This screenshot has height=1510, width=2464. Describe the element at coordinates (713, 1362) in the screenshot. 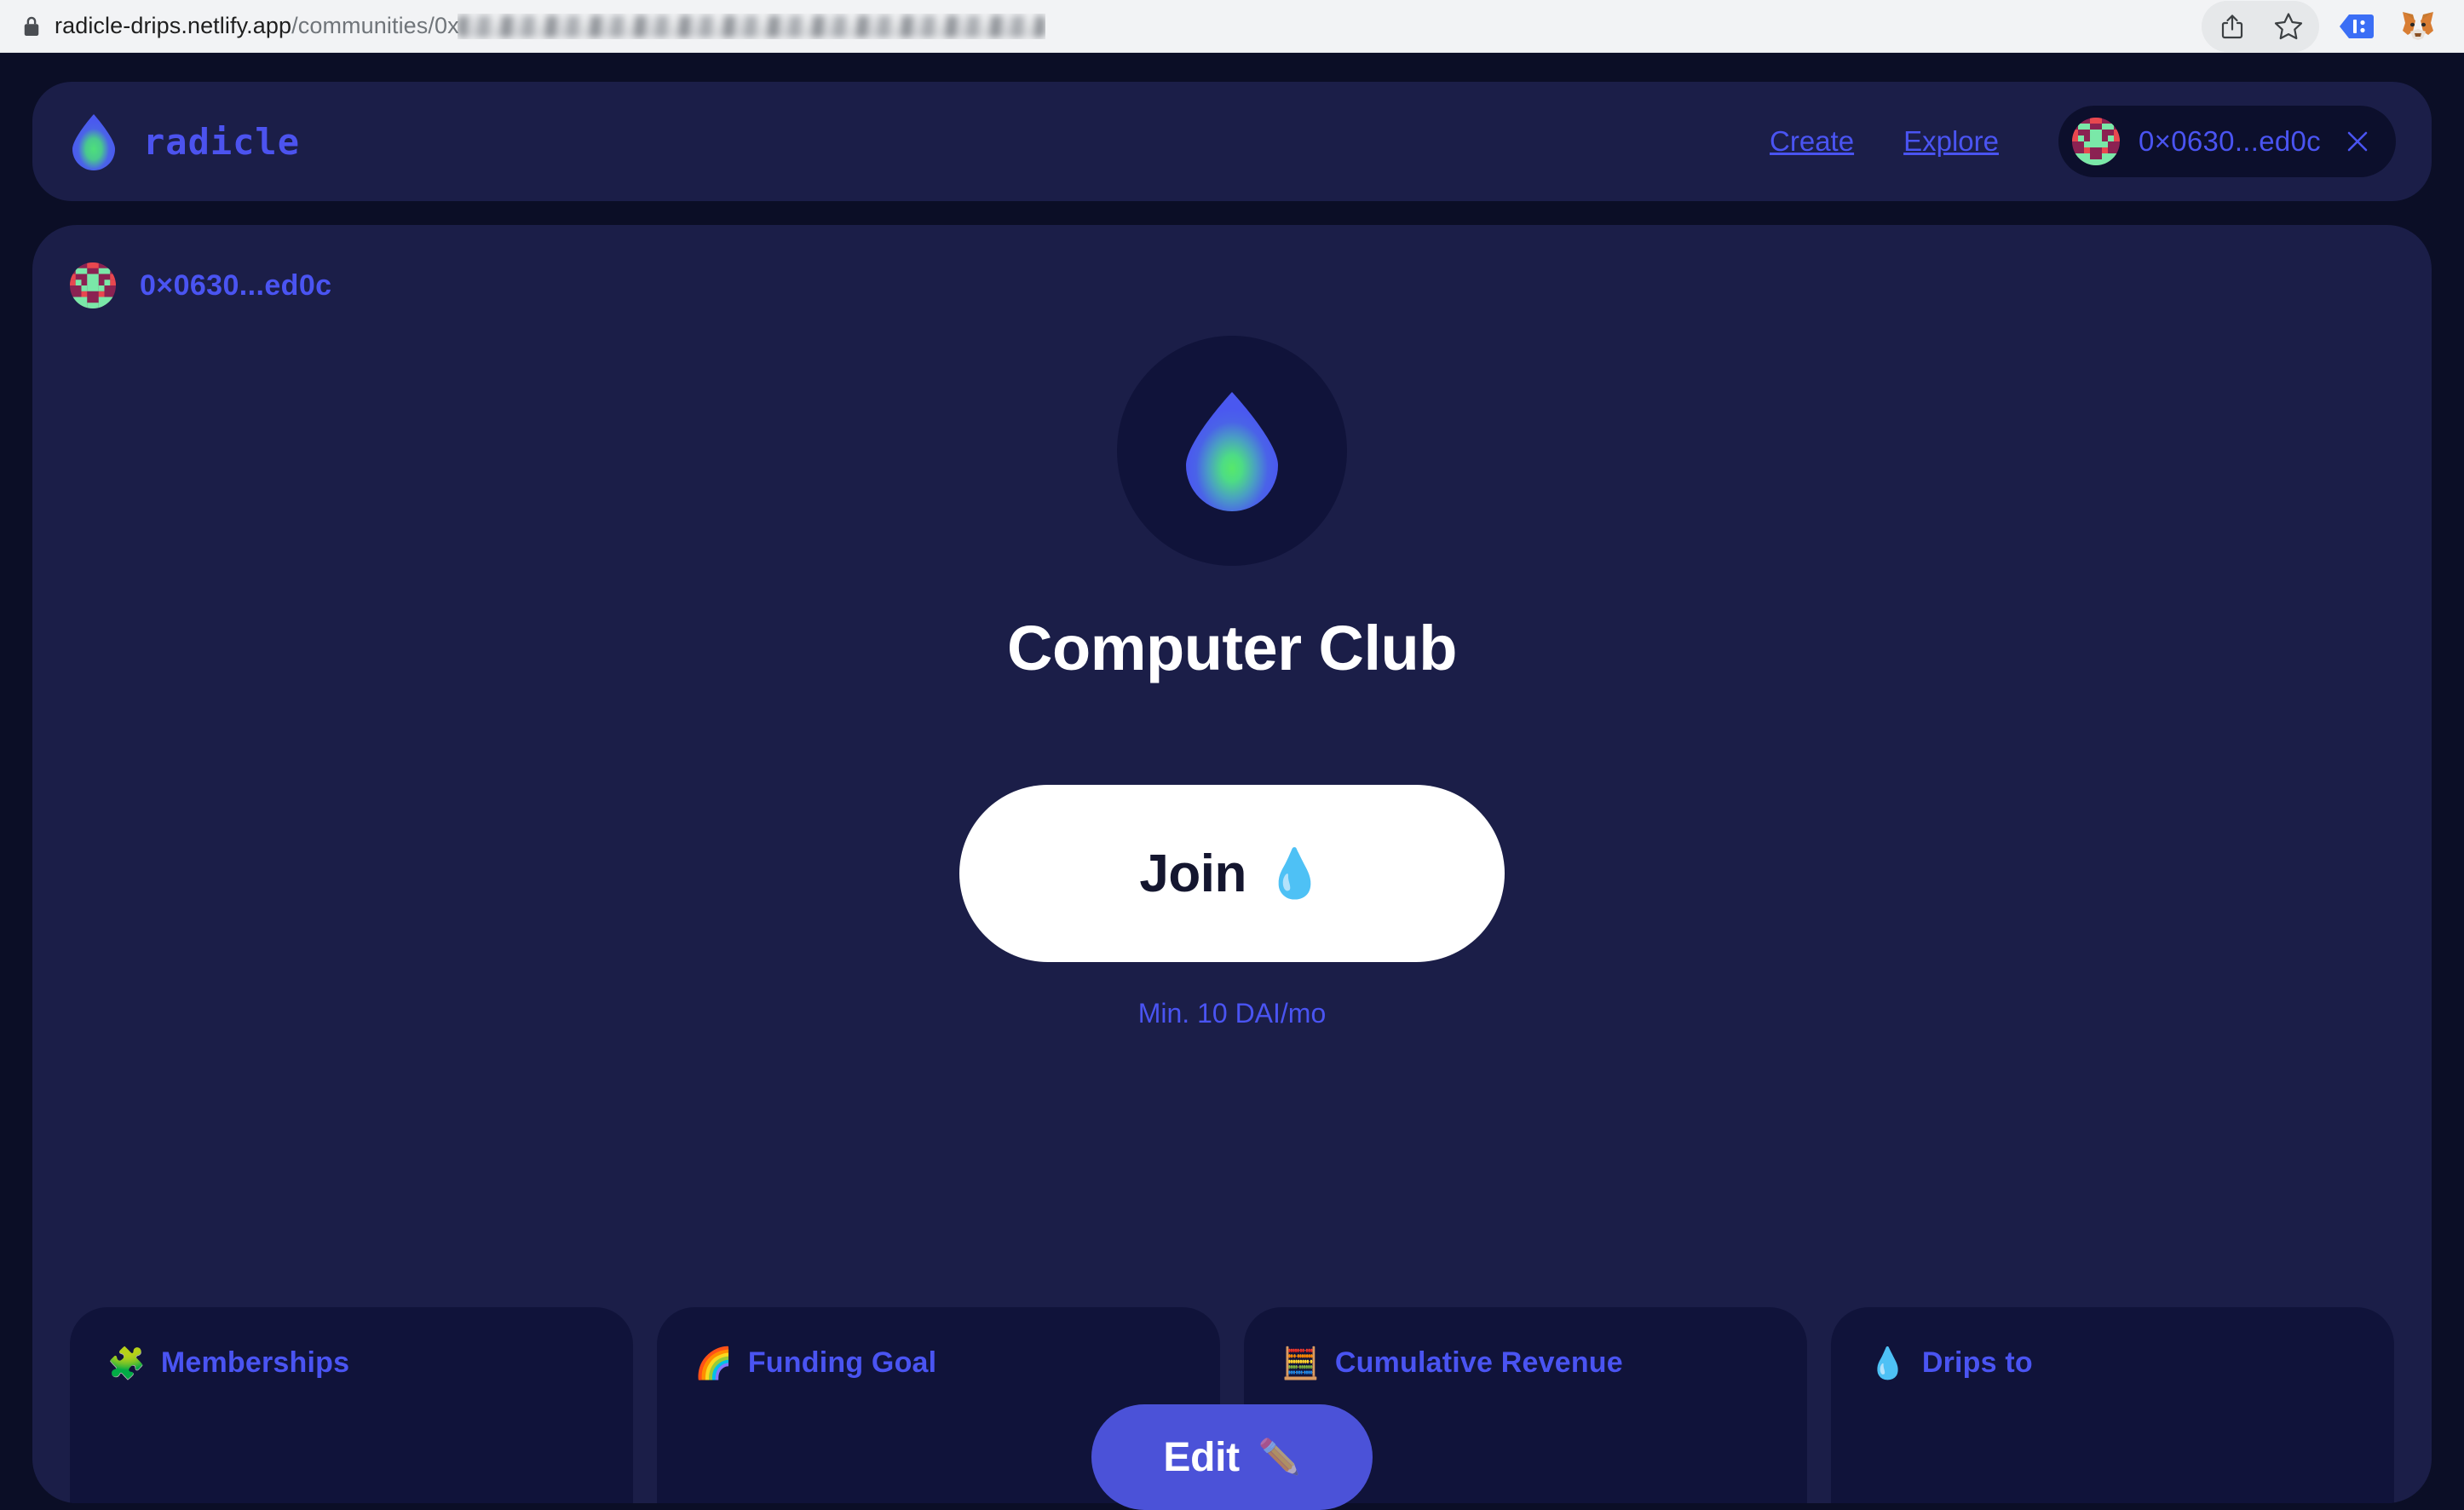

I see `rainbow-icon: 🌈` at that location.